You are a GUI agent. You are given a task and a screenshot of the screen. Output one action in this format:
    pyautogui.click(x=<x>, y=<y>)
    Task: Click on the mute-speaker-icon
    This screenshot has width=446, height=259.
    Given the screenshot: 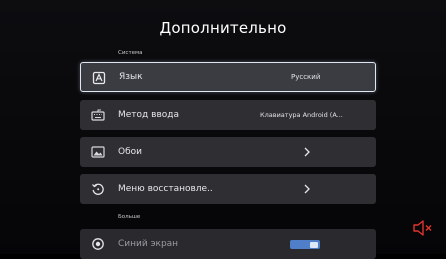 What is the action you would take?
    pyautogui.click(x=422, y=228)
    